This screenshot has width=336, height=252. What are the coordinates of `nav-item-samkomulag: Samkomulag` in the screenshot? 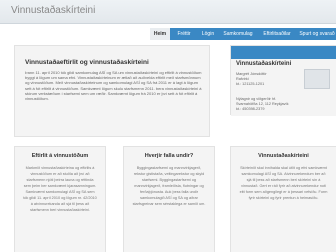 It's located at (238, 34).